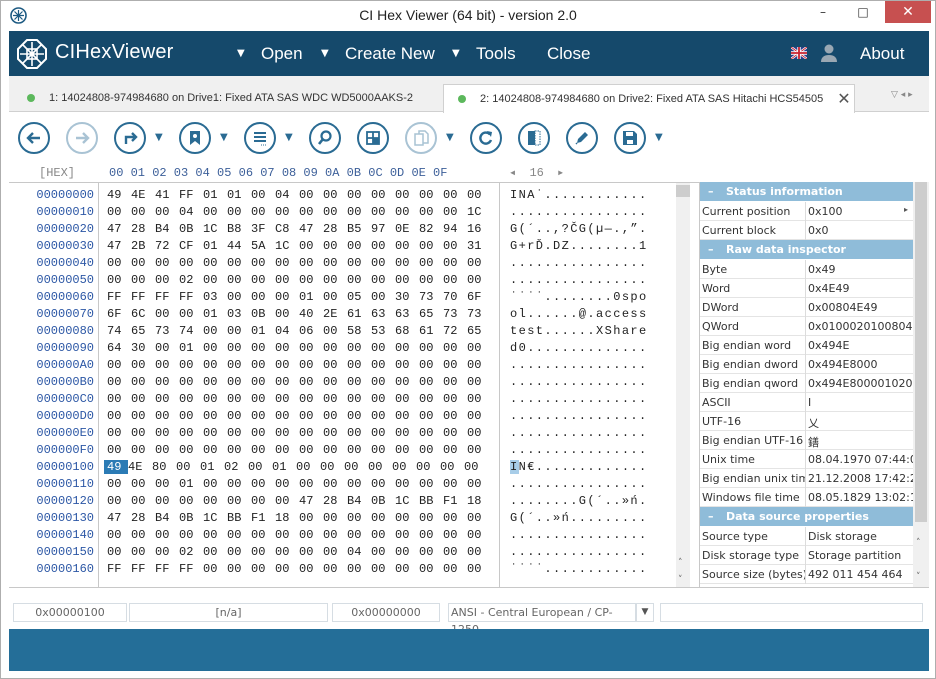 Image resolution: width=936 pixels, height=679 pixels. Describe the element at coordinates (359, 331) in the screenshot. I see `hex-byte: 58` at that location.